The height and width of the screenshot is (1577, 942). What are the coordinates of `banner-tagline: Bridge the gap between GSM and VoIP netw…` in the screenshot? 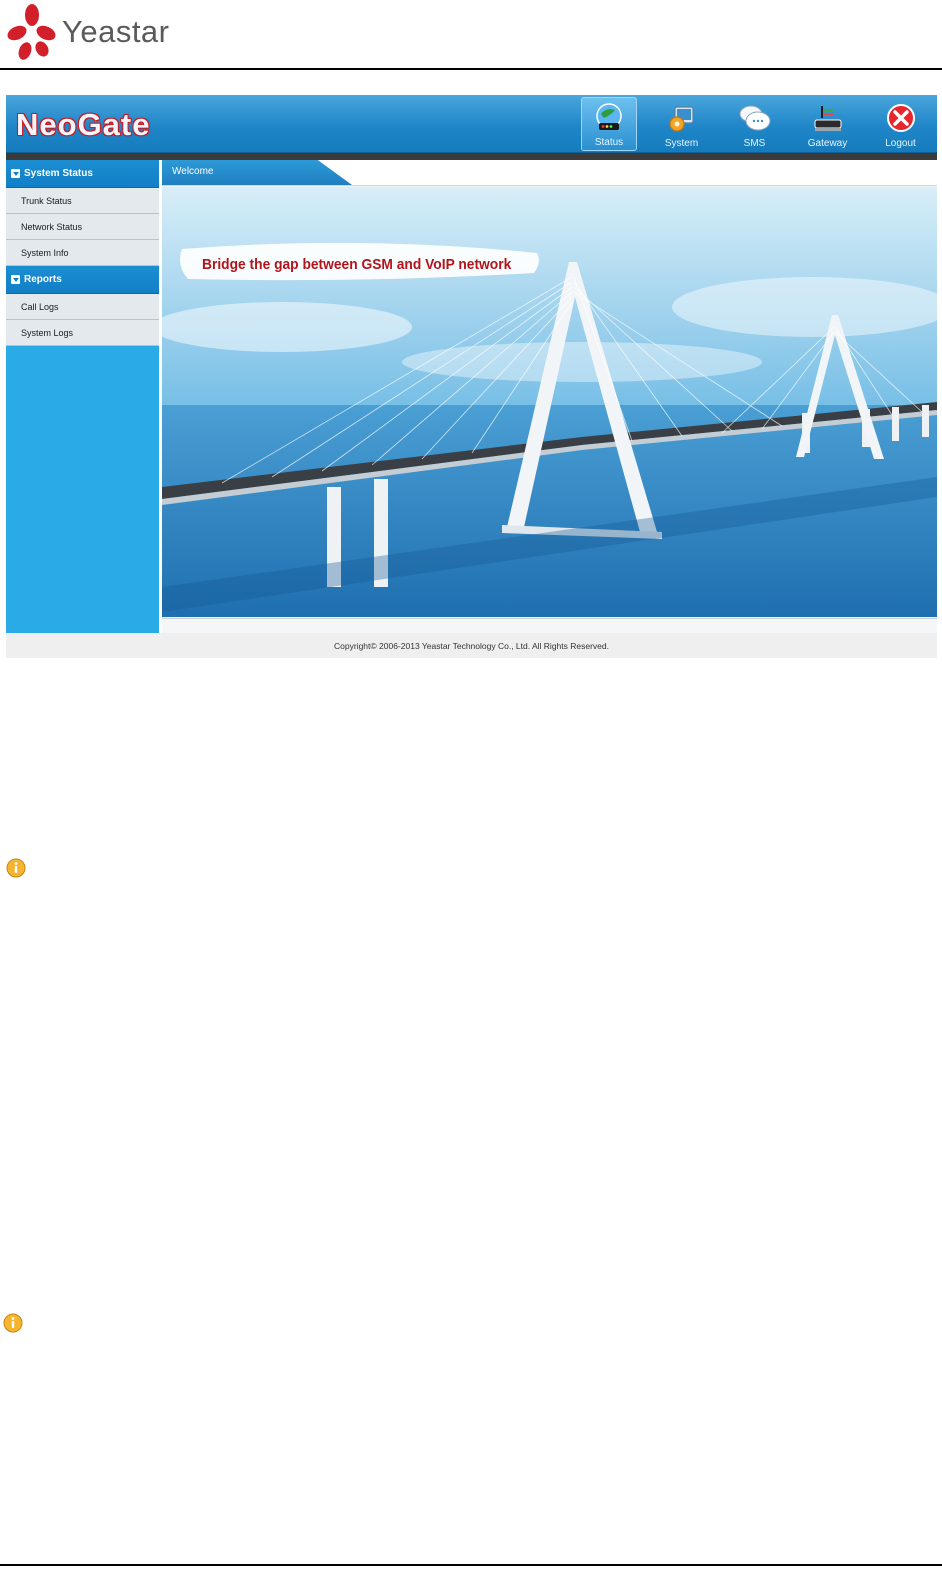 It's located at (357, 264).